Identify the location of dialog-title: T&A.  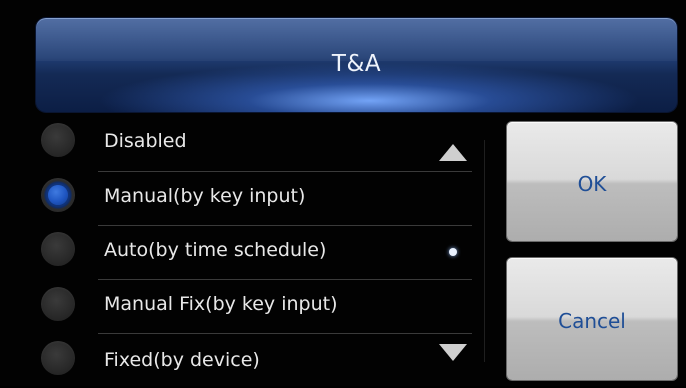
(356, 64).